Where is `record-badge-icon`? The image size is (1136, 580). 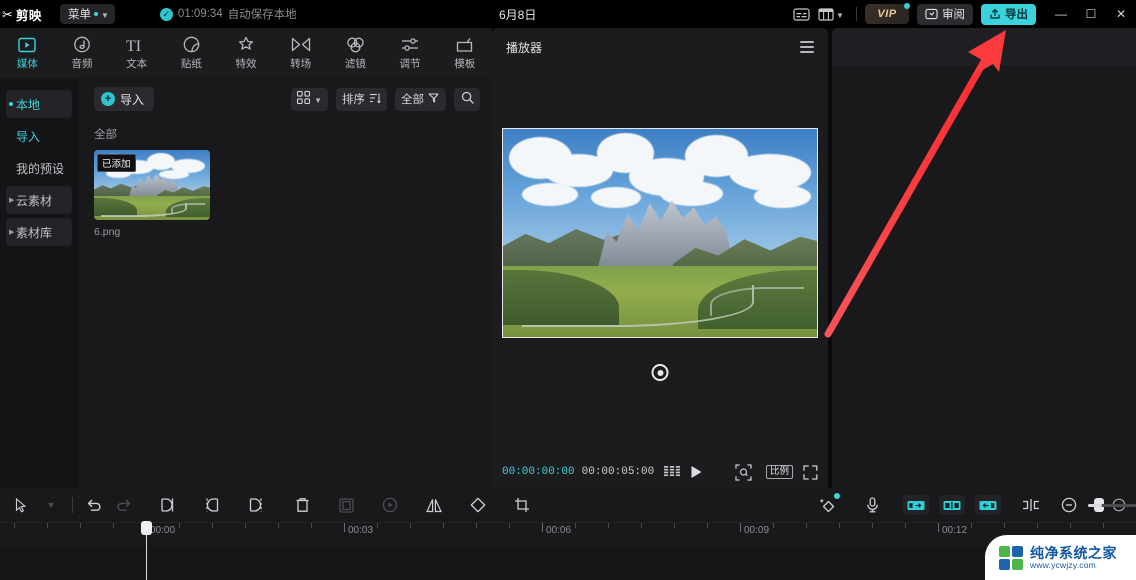
record-badge-icon is located at coordinates (660, 372).